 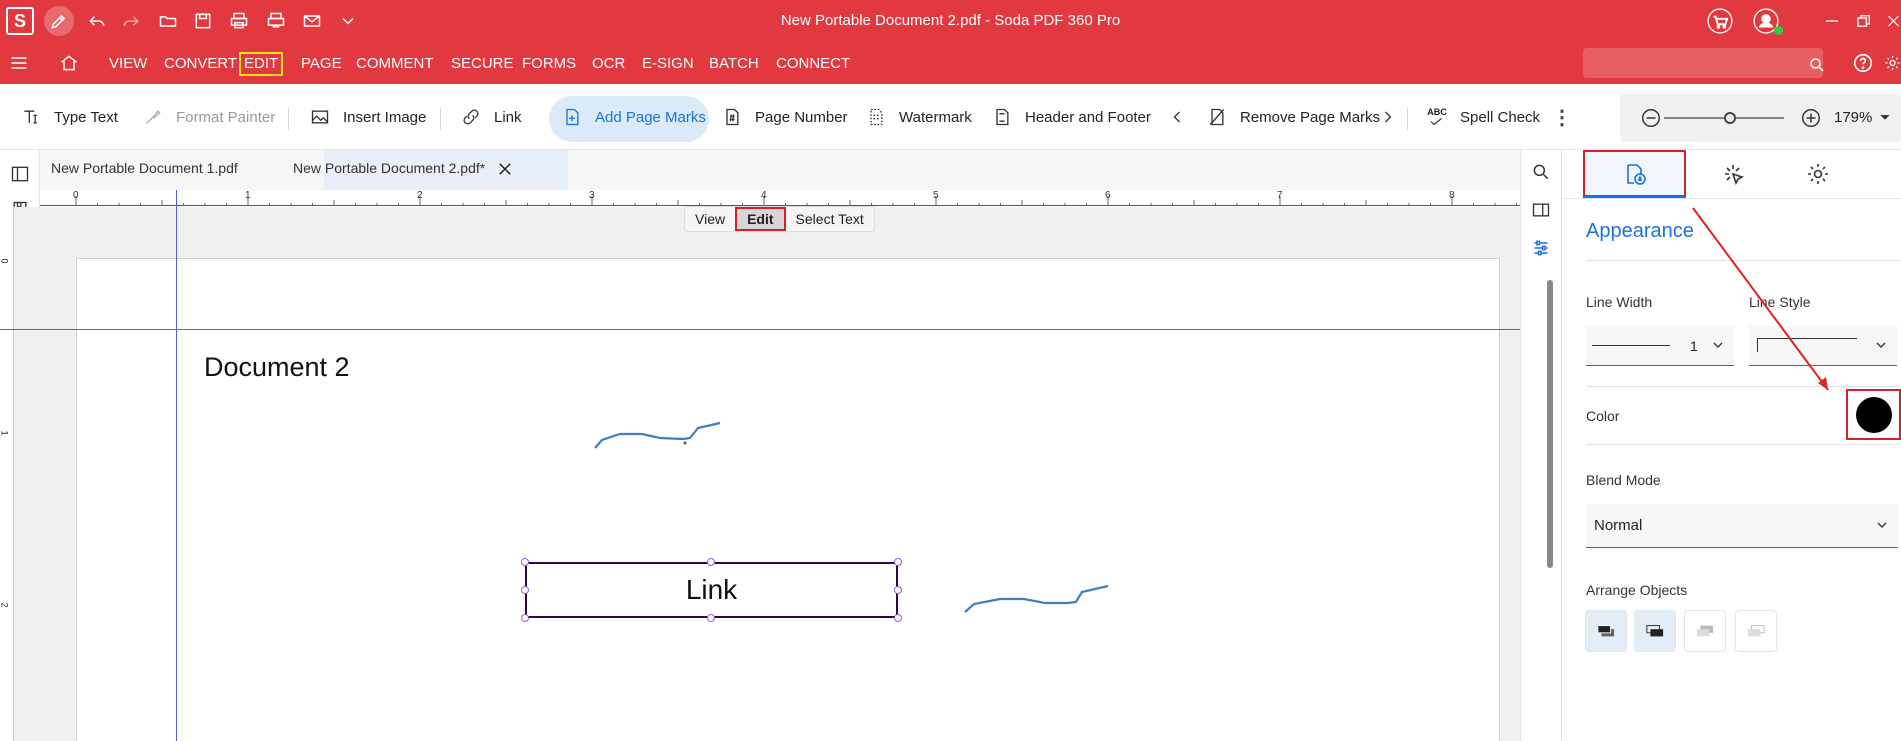 What do you see at coordinates (668, 64) in the screenshot?
I see `menu-e-sign: E-SIGN` at bounding box center [668, 64].